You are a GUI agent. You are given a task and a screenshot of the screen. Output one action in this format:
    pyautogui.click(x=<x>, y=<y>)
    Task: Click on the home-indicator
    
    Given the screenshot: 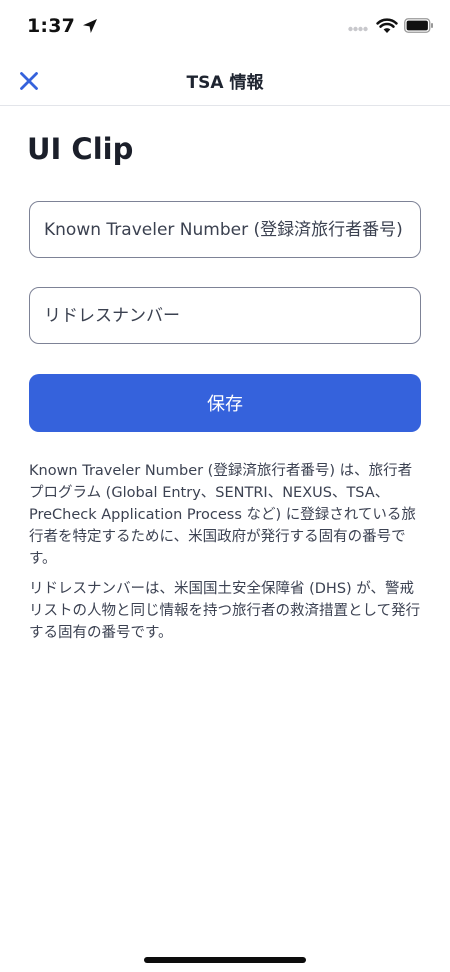 What is the action you would take?
    pyautogui.click(x=225, y=960)
    